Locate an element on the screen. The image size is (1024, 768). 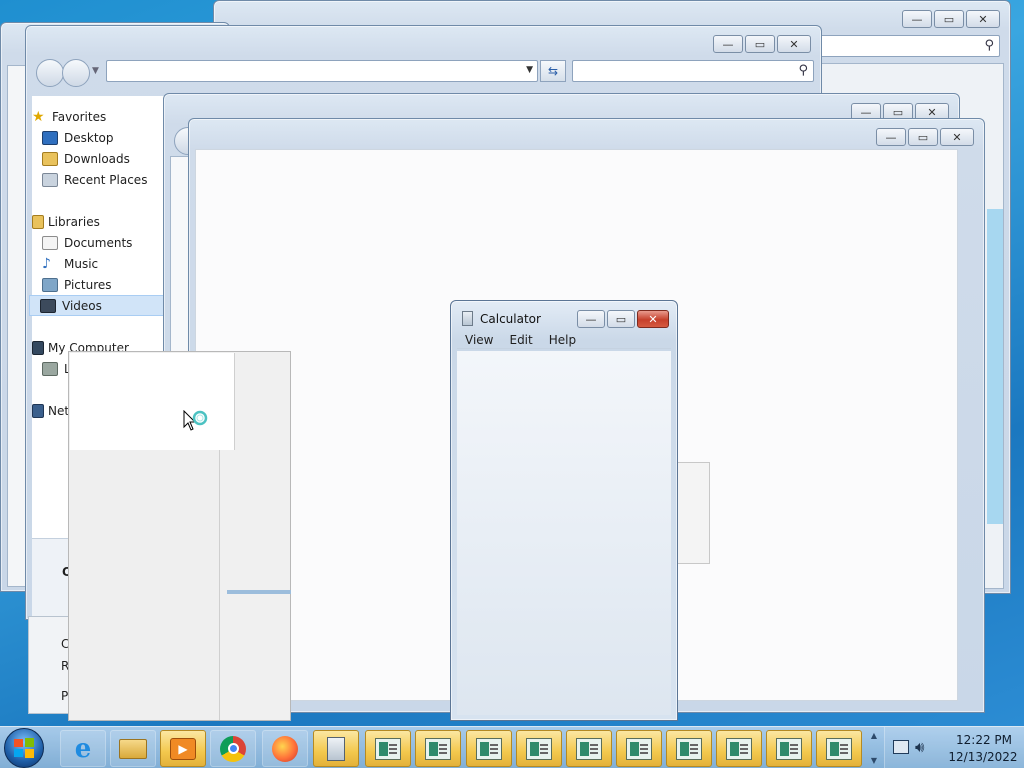
nav-item-pictures: Pictures is located at coordinates (98, 284).